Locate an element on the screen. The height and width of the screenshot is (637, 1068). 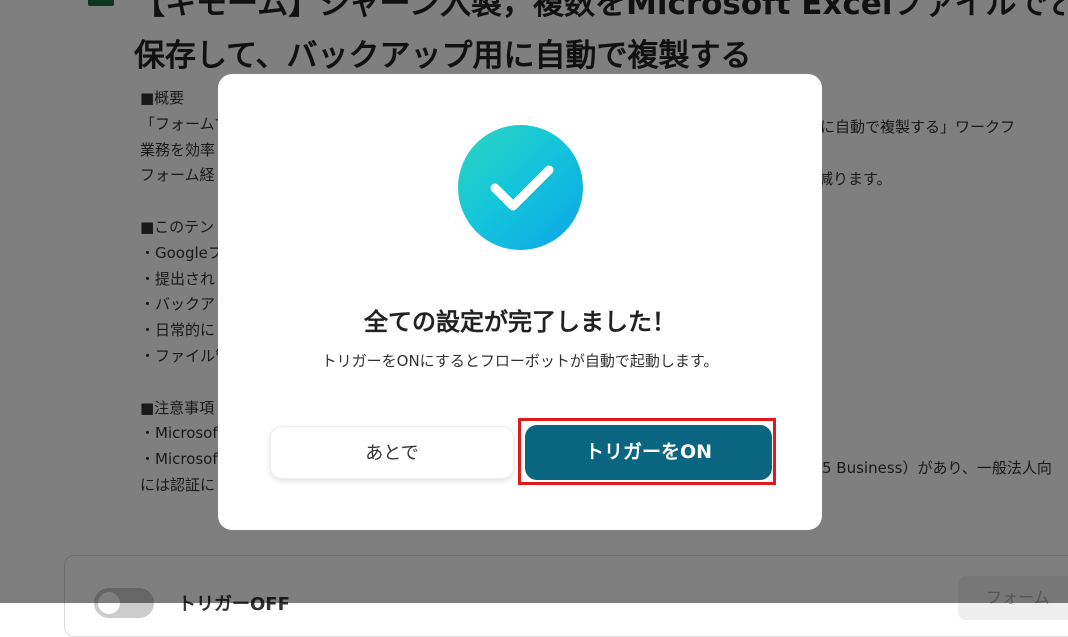
check-icon is located at coordinates (522, 188).